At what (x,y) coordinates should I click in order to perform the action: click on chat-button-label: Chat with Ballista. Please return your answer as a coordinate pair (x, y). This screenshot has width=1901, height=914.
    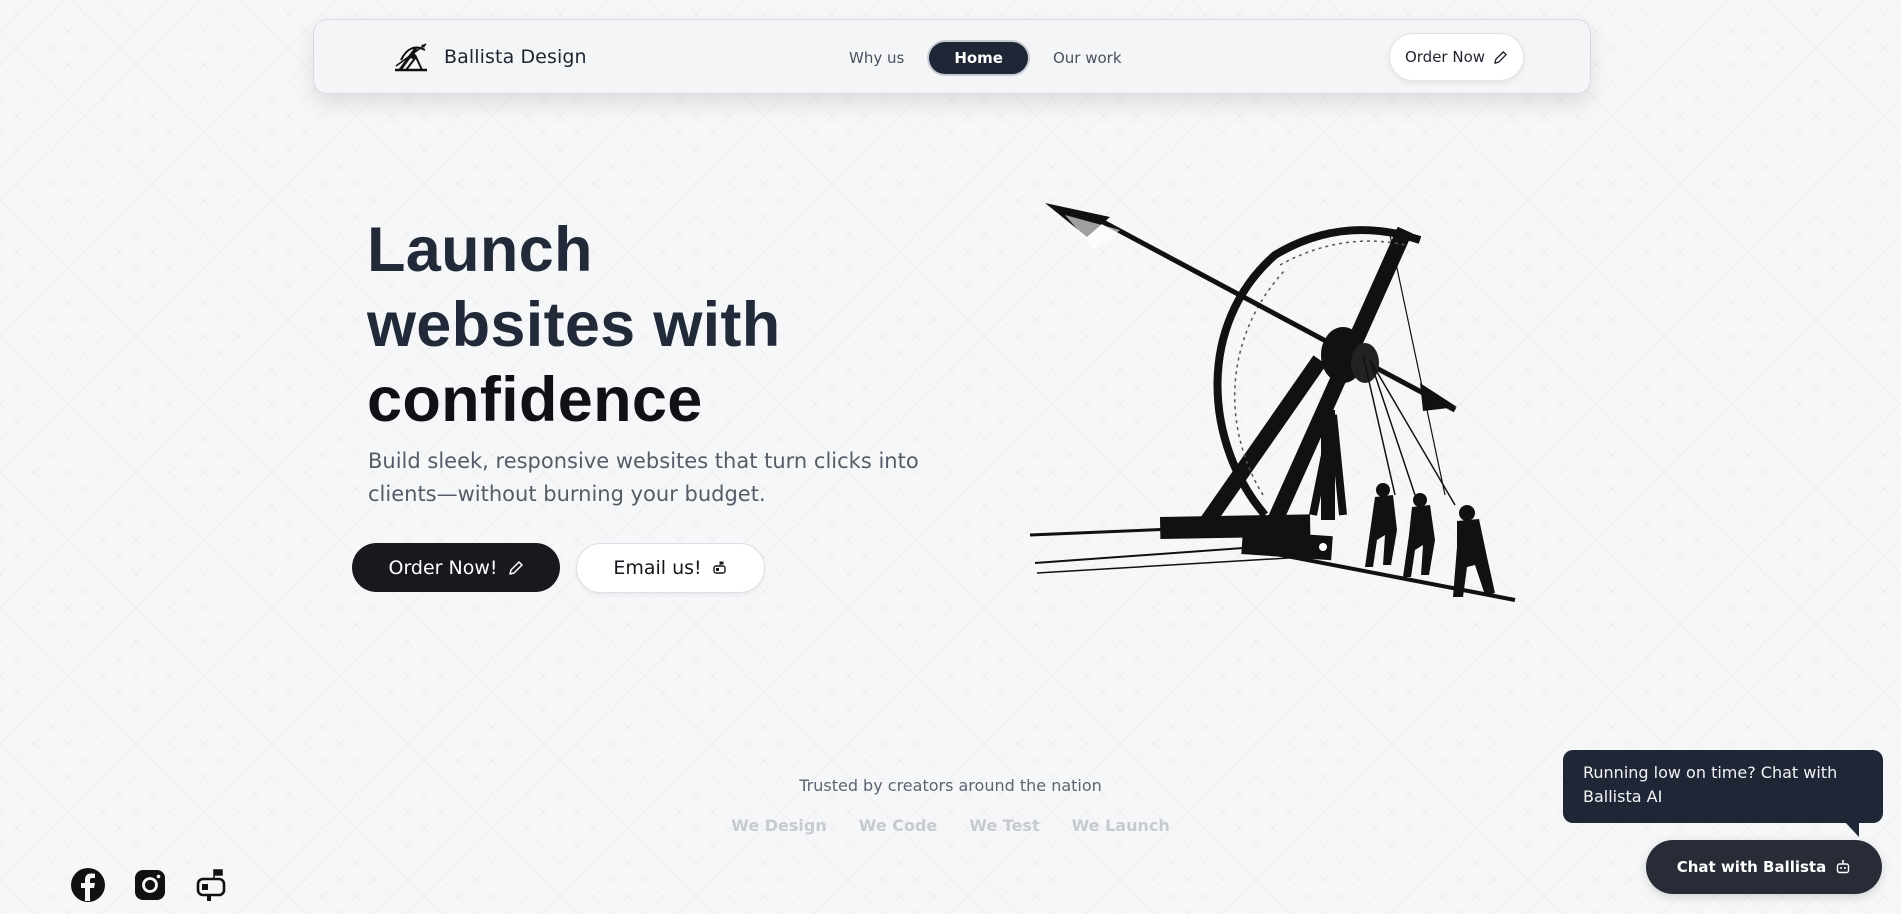
    Looking at the image, I should click on (1751, 867).